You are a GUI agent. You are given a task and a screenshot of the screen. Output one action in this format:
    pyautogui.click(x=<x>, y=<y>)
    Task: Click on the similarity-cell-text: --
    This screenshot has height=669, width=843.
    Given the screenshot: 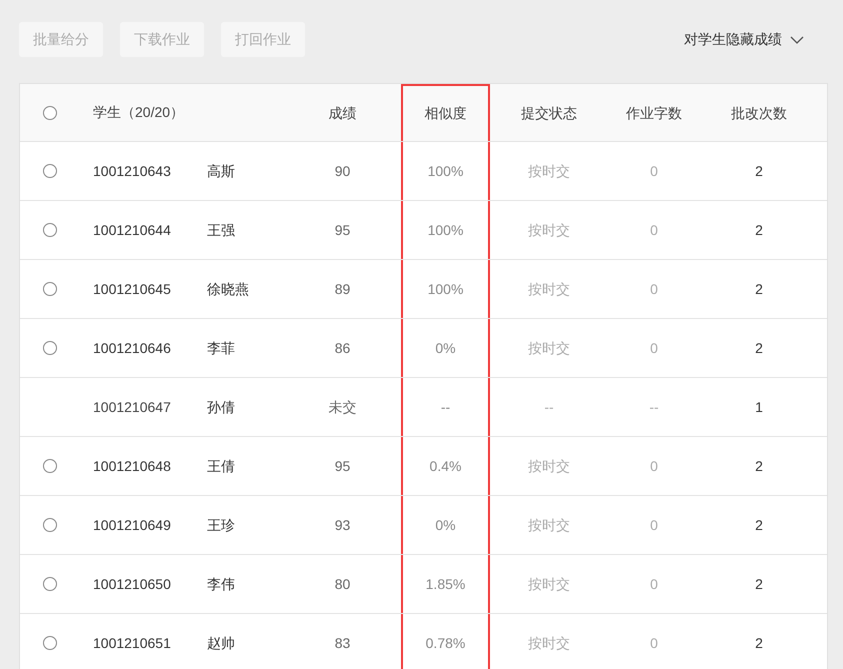 What is the action you would take?
    pyautogui.click(x=445, y=407)
    